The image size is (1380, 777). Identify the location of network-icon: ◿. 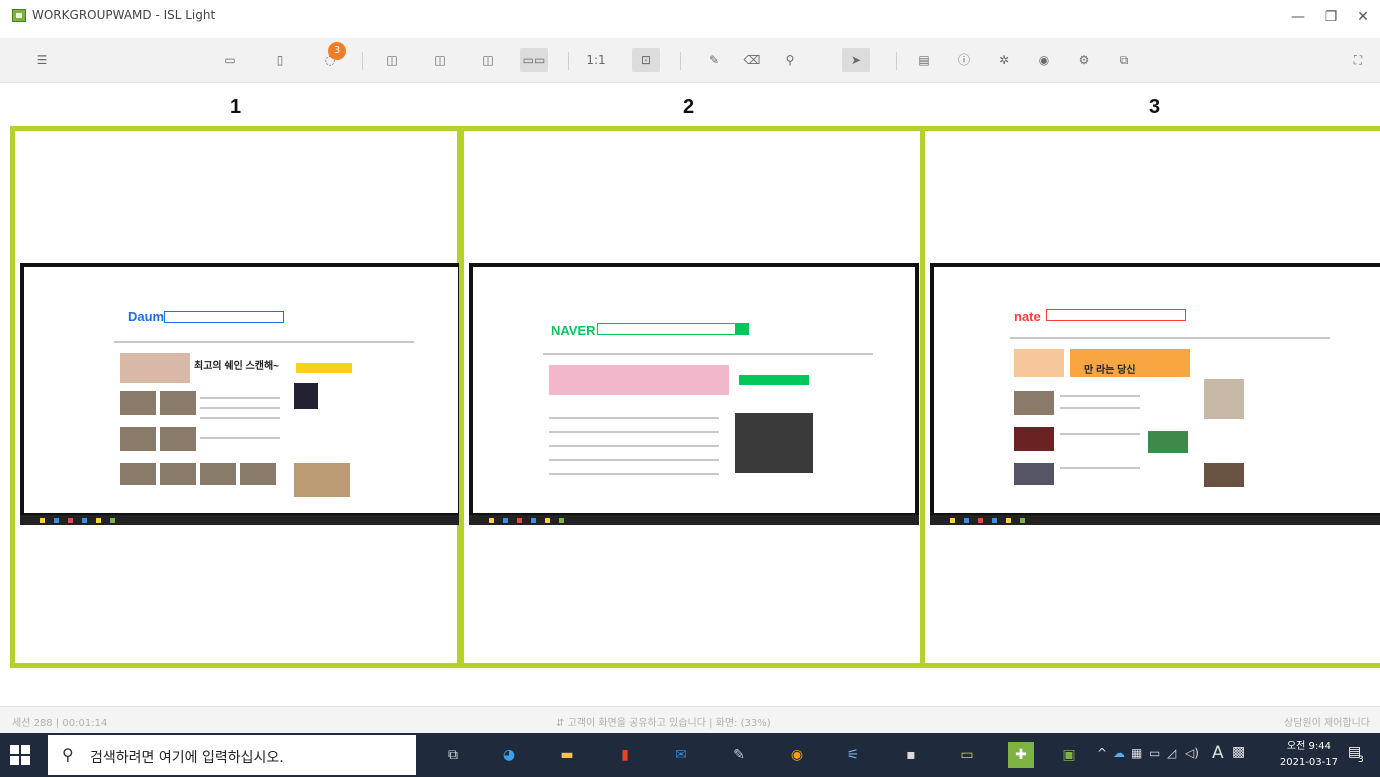
(1171, 753).